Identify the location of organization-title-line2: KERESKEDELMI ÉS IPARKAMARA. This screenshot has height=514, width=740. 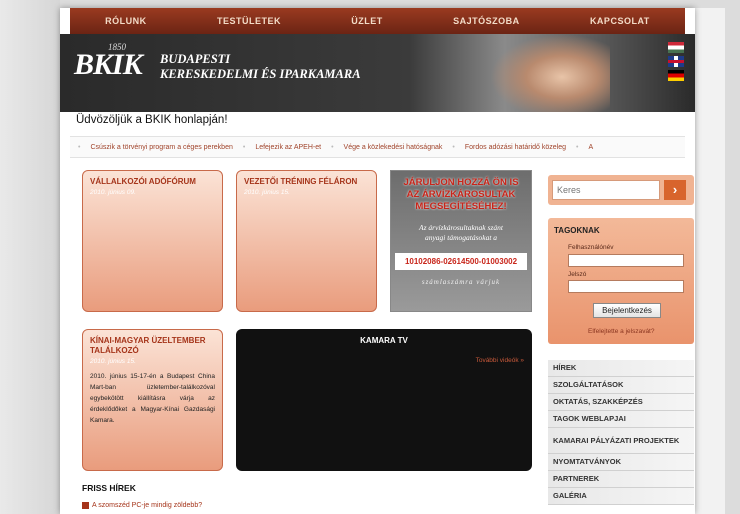
(260, 74).